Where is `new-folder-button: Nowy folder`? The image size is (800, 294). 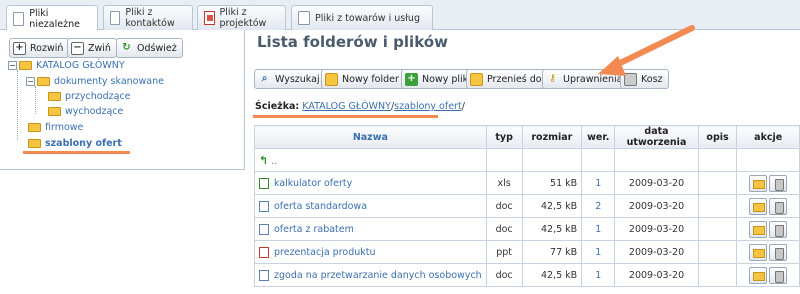 new-folder-button: Nowy folder is located at coordinates (363, 79).